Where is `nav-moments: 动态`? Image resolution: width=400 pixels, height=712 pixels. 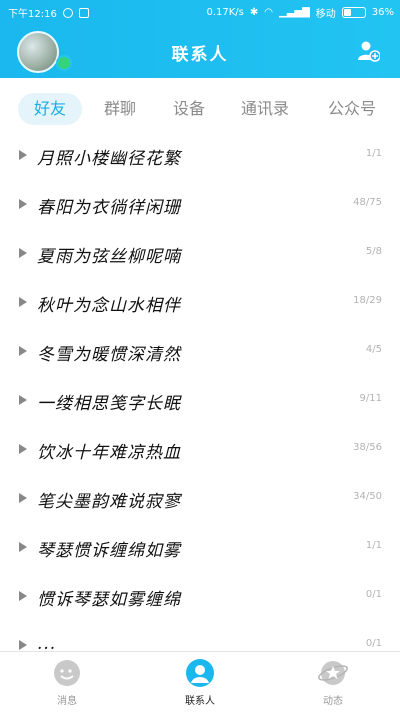
nav-moments: 动态 is located at coordinates (333, 682).